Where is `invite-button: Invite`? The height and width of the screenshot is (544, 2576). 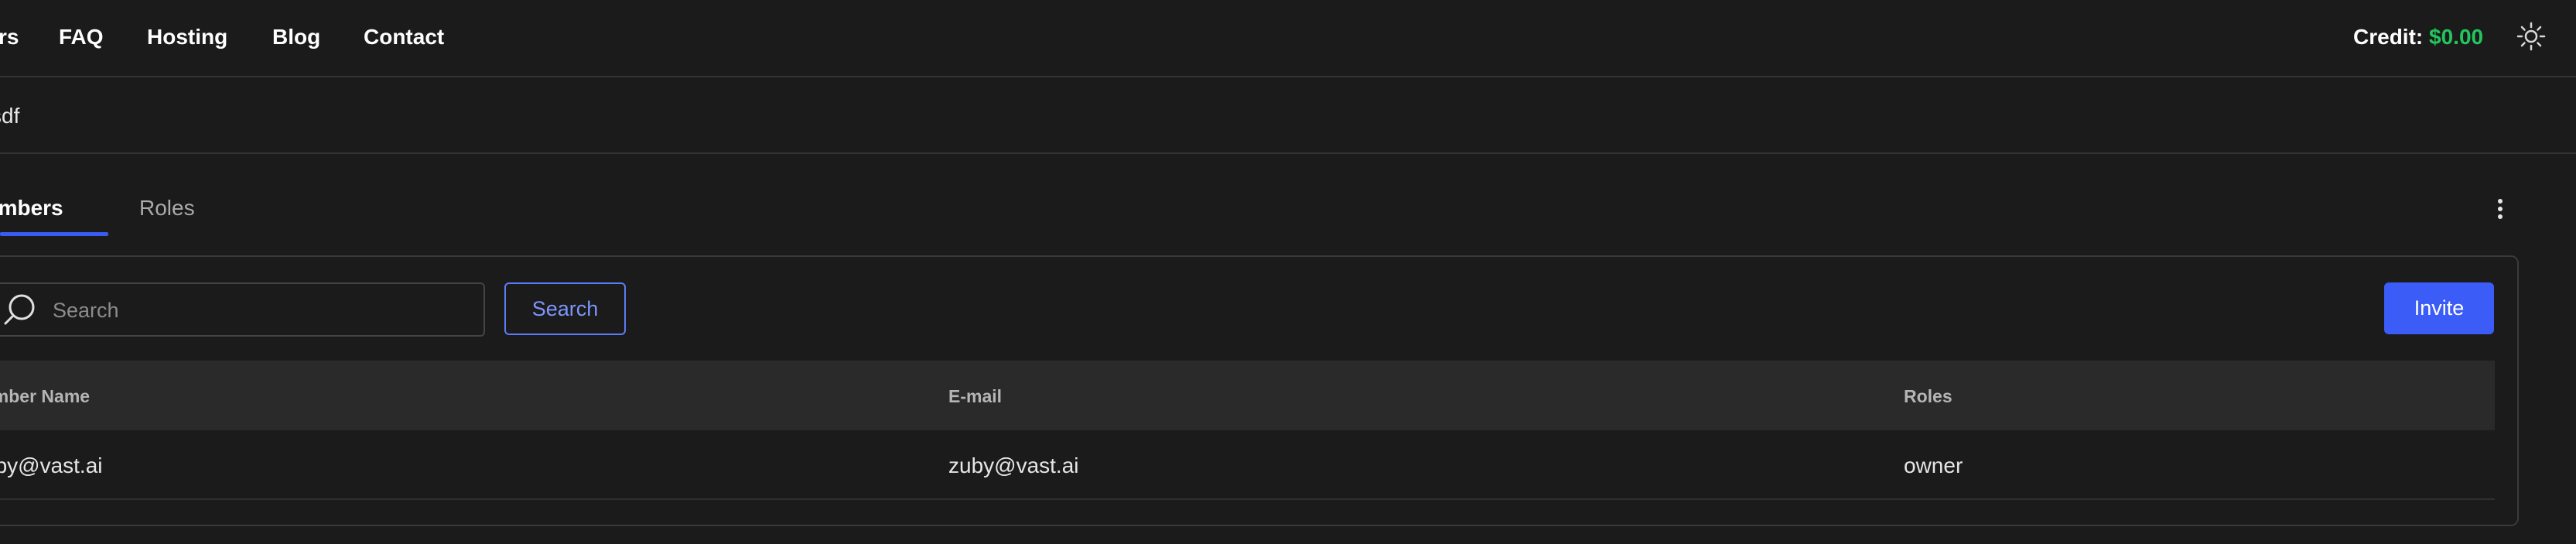 invite-button: Invite is located at coordinates (2439, 308).